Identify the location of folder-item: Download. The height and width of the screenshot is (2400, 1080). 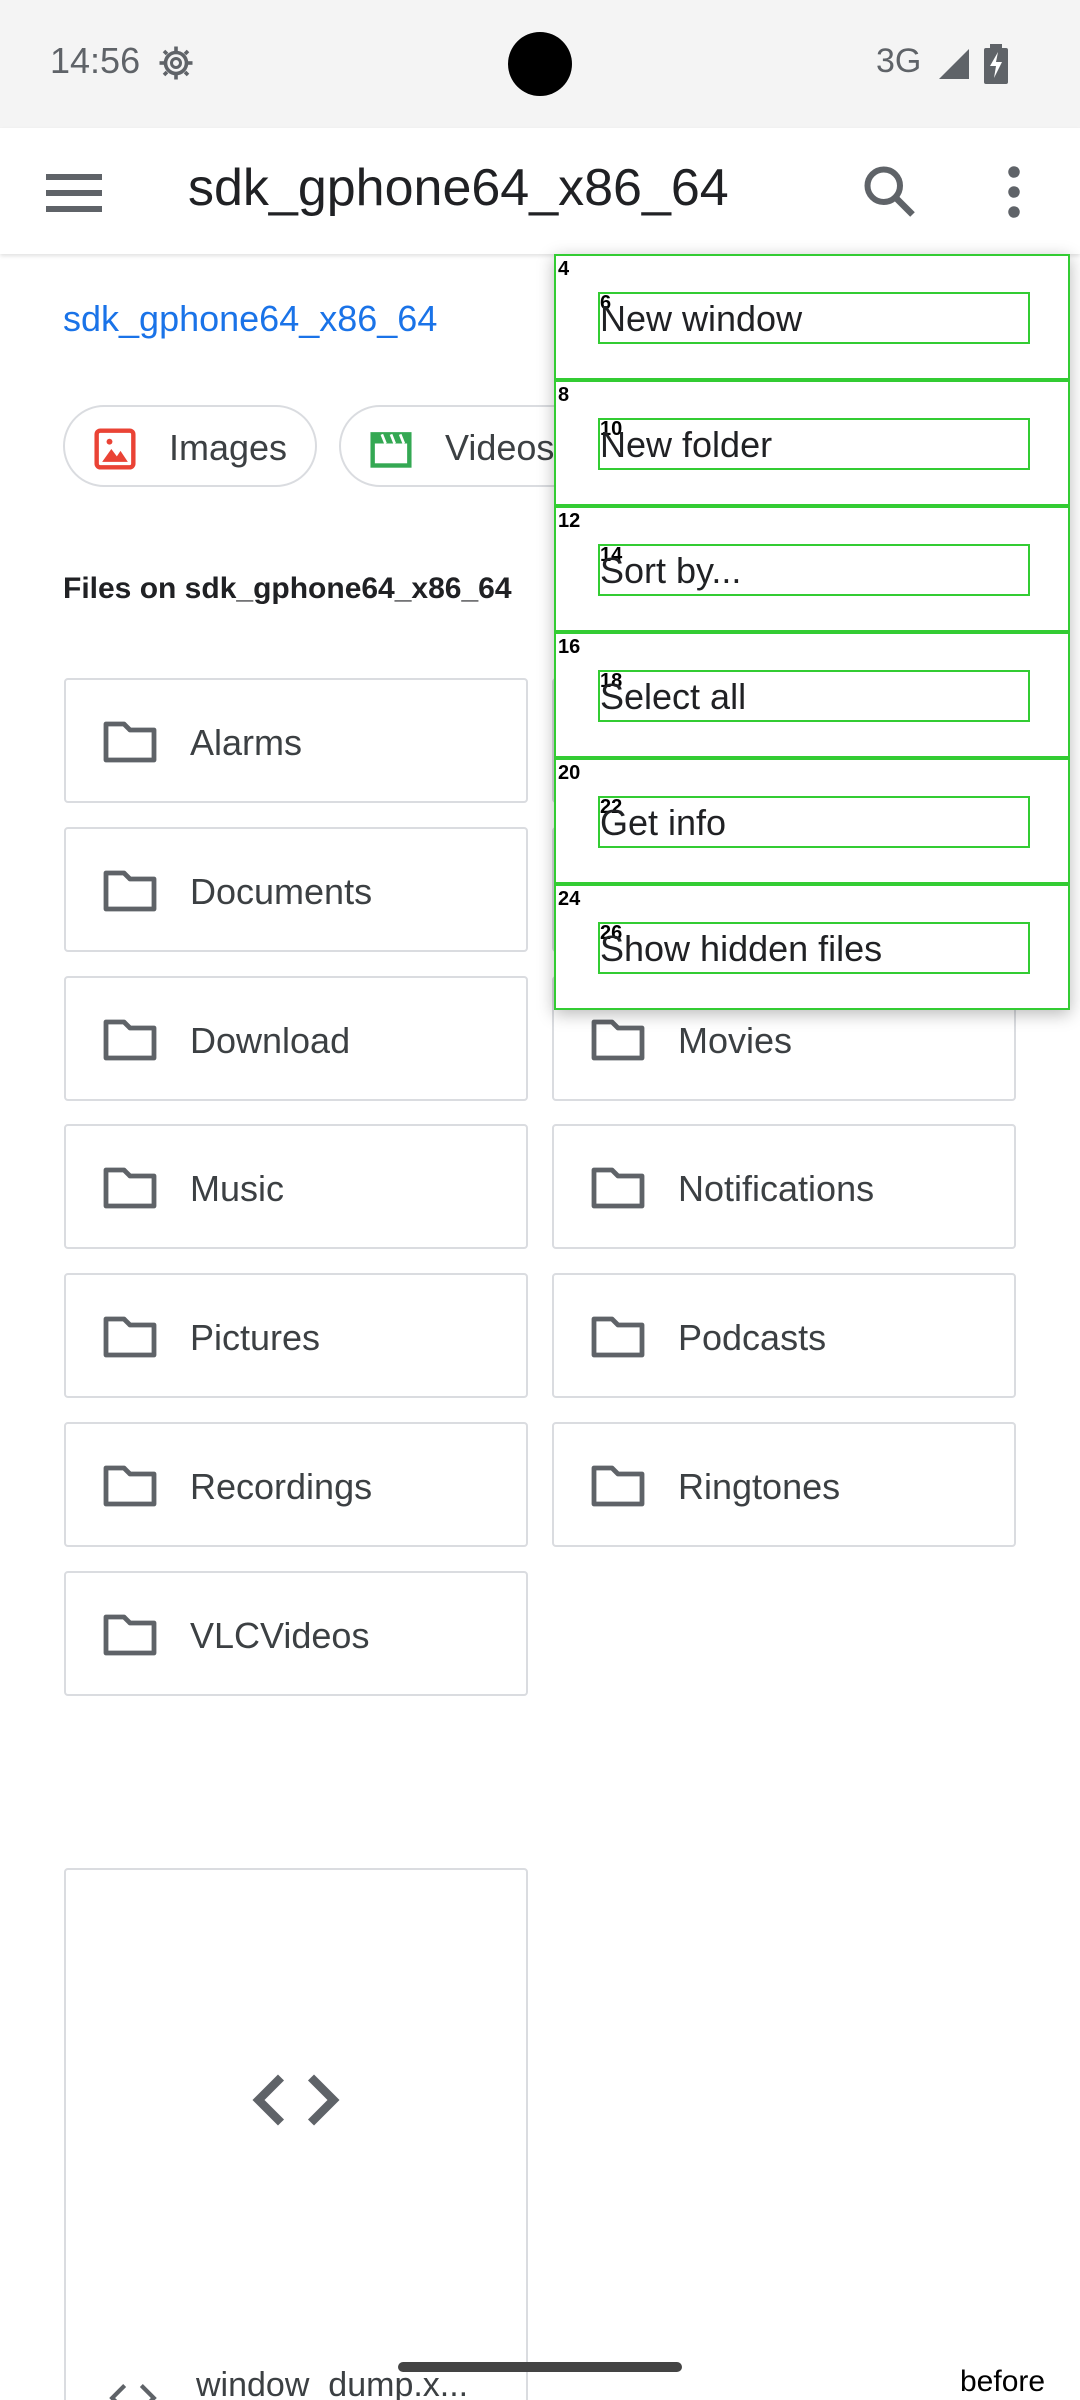
(296, 1038).